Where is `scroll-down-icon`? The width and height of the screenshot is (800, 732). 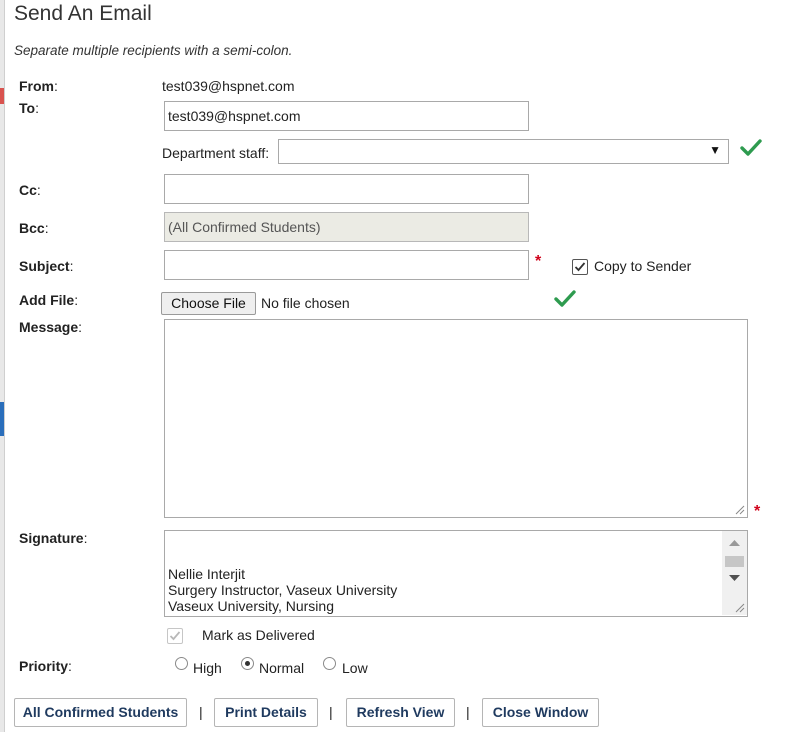 scroll-down-icon is located at coordinates (734, 578).